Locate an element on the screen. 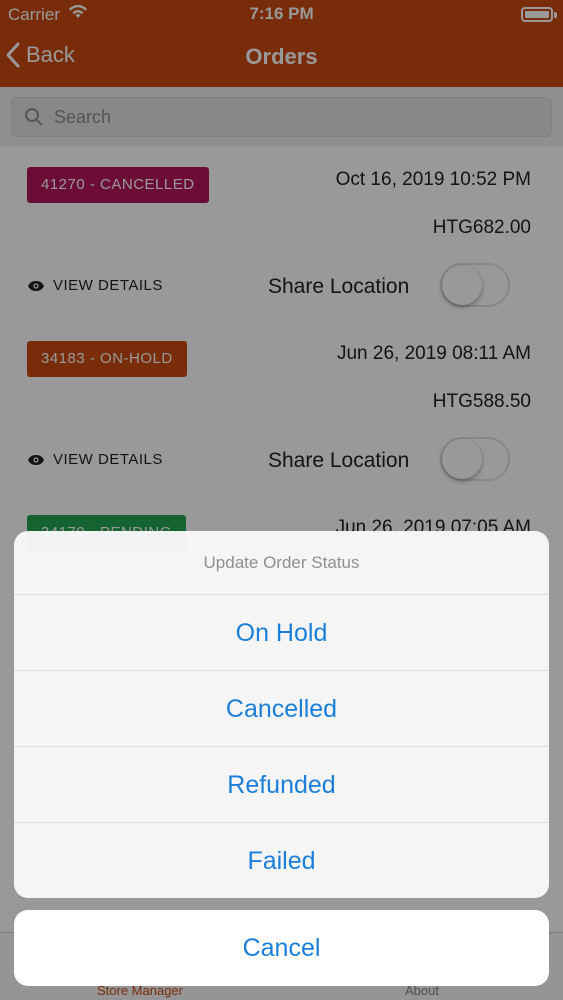  option-on-hold: On Hold is located at coordinates (281, 633).